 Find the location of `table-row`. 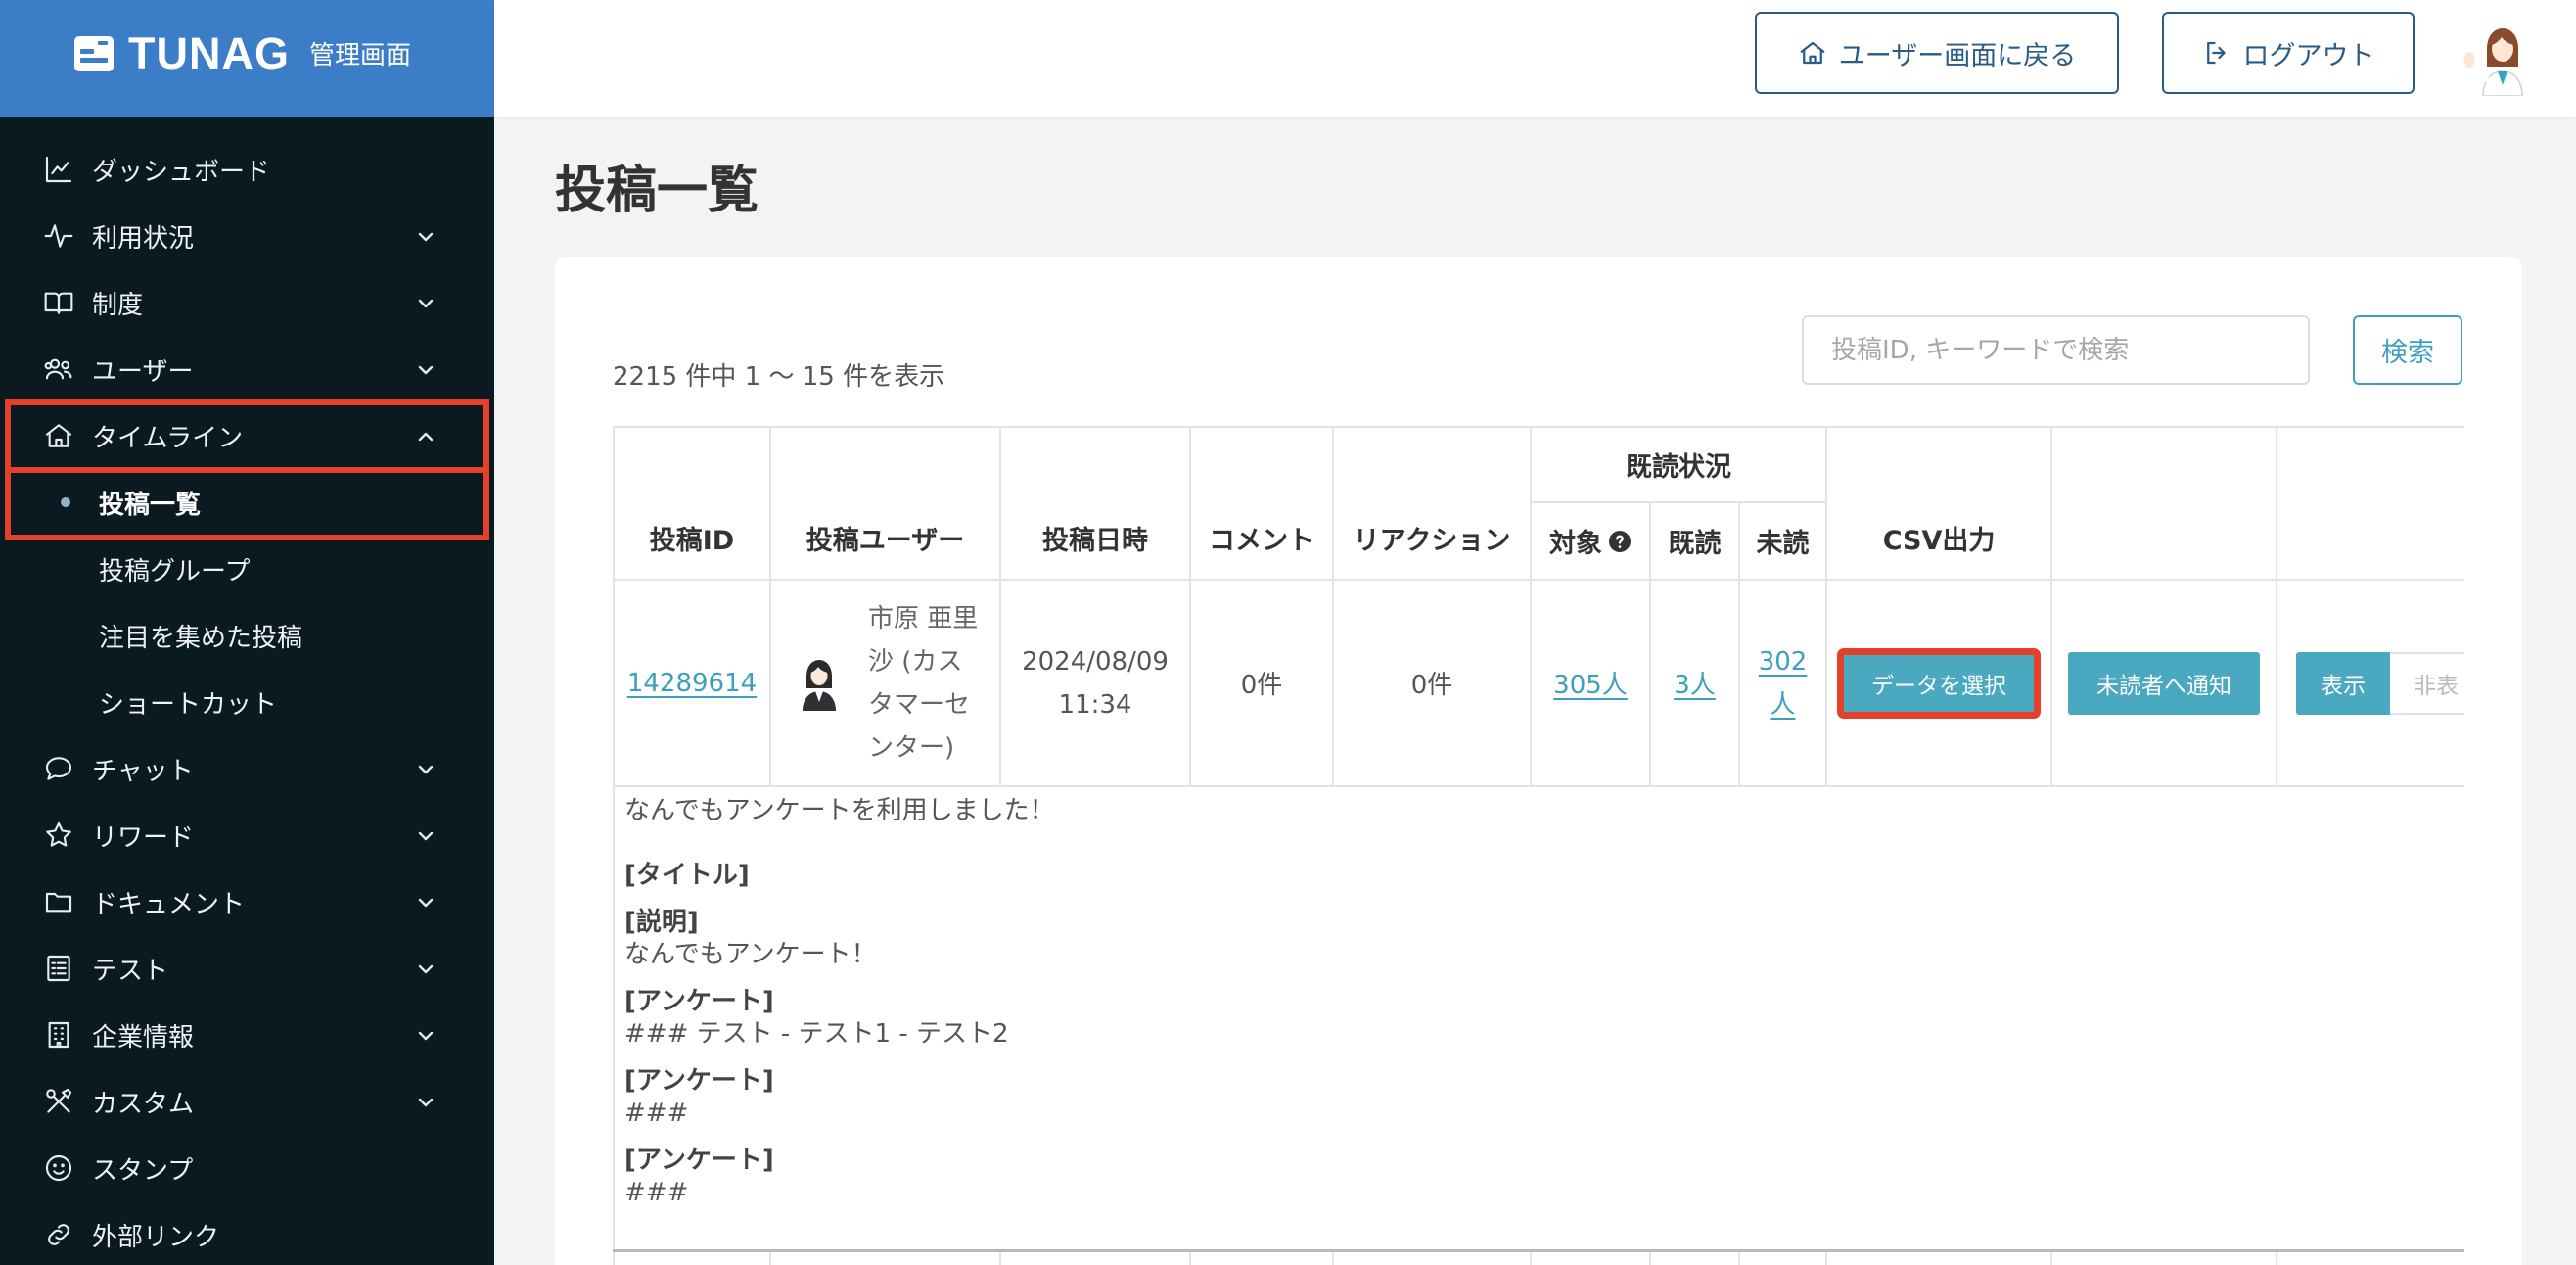

table-row is located at coordinates (1539, 1257).